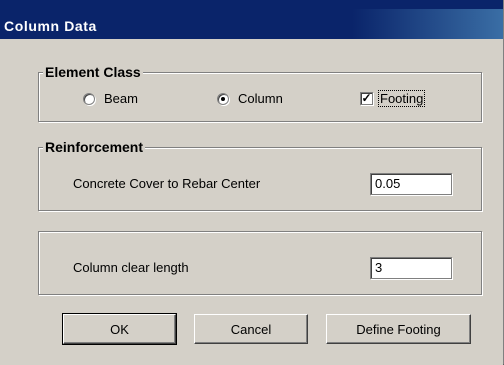  What do you see at coordinates (94, 147) in the screenshot?
I see `reinforcement-legend: Reinforcement` at bounding box center [94, 147].